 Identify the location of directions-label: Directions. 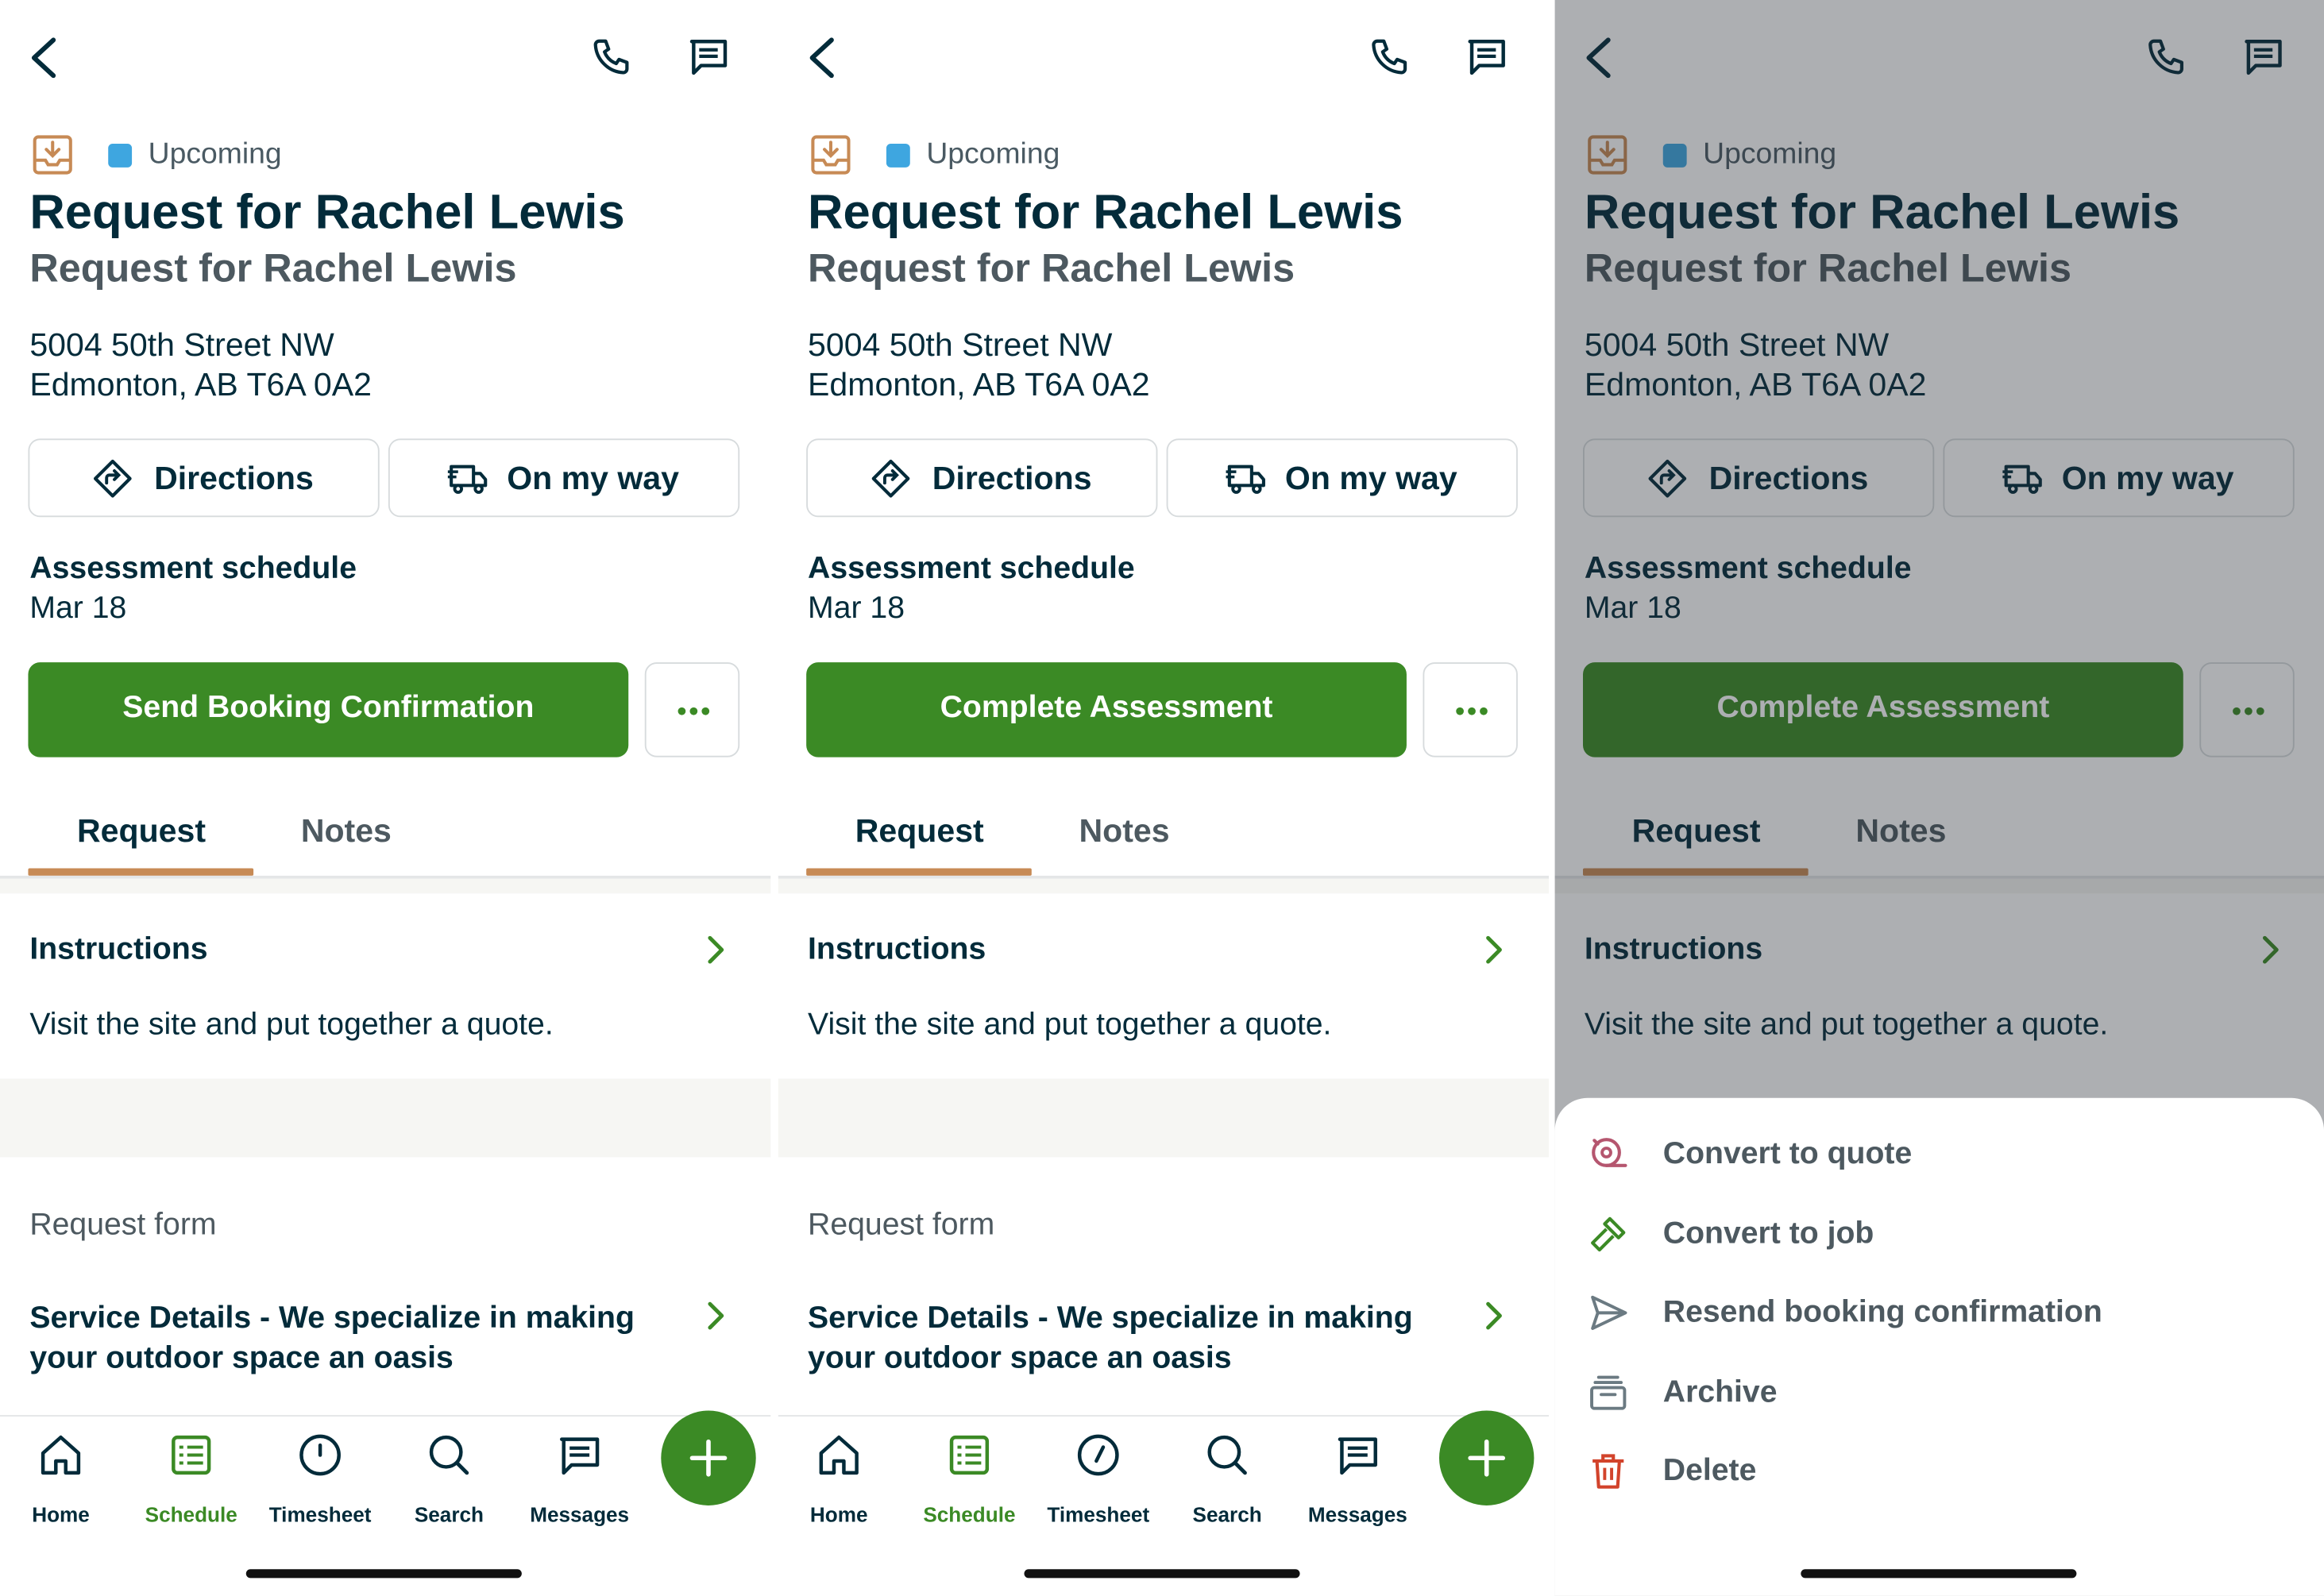
(234, 478).